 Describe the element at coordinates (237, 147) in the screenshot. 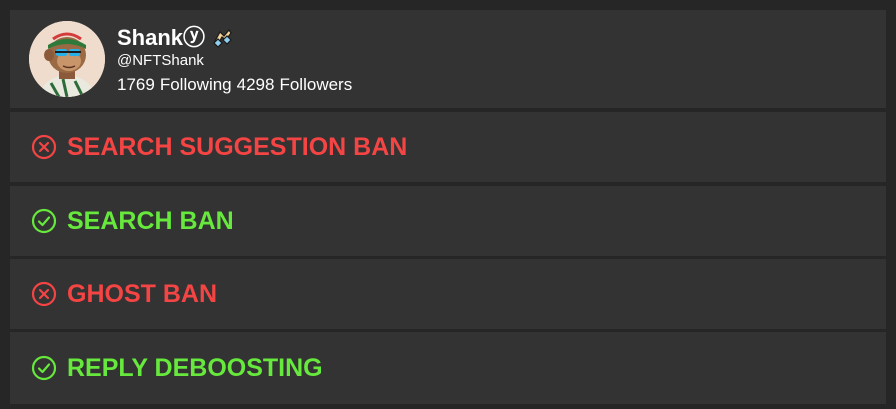

I see `check-label-search-suggestion-ban: SEARCH SUGGESTION BAN` at that location.